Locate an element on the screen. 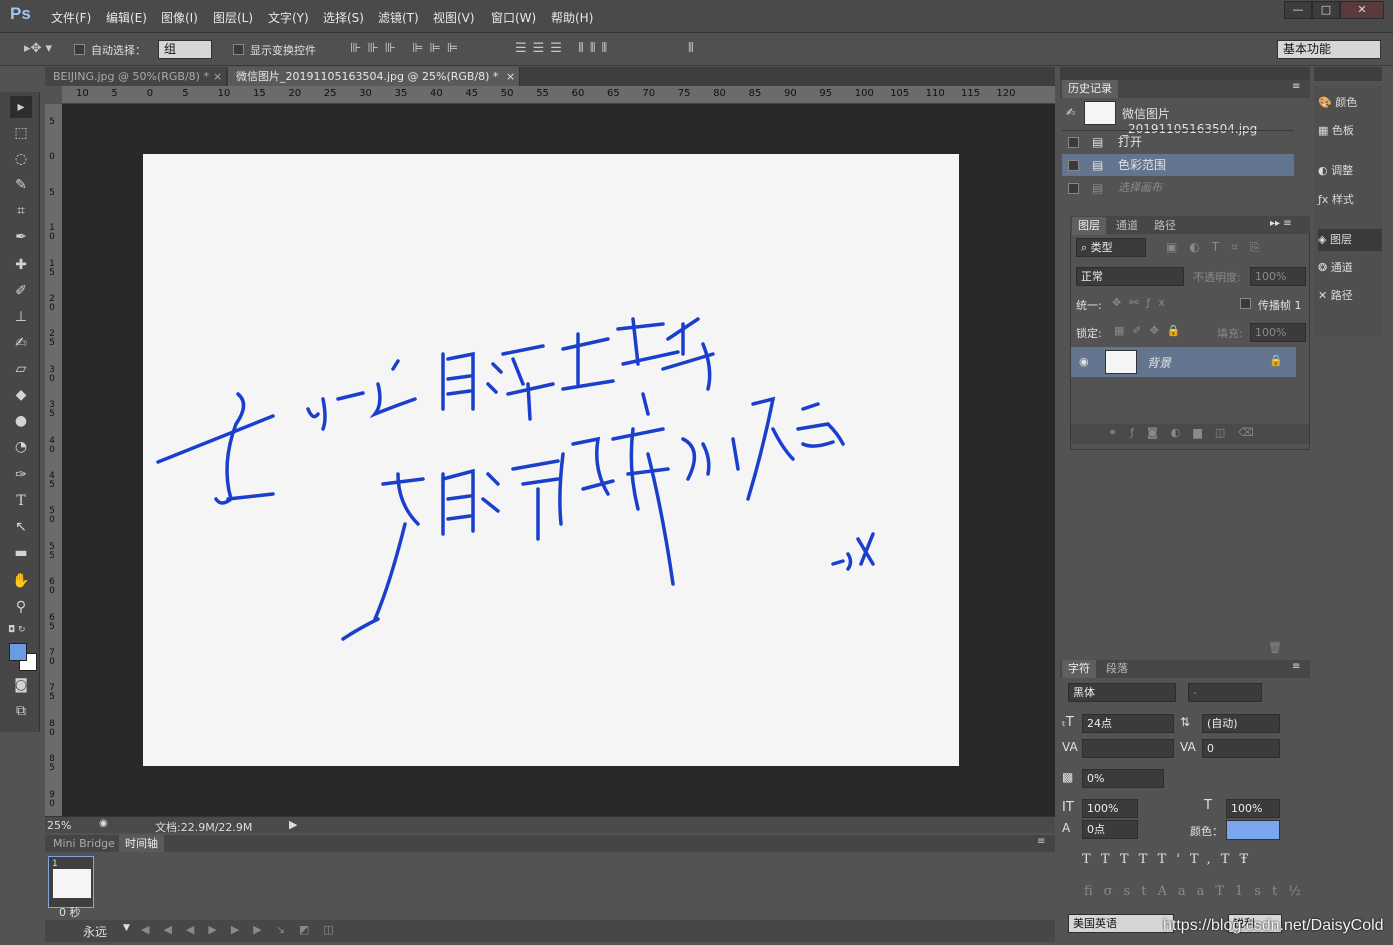 This screenshot has width=1393, height=945. font-size-input: 24点 is located at coordinates (1128, 723).